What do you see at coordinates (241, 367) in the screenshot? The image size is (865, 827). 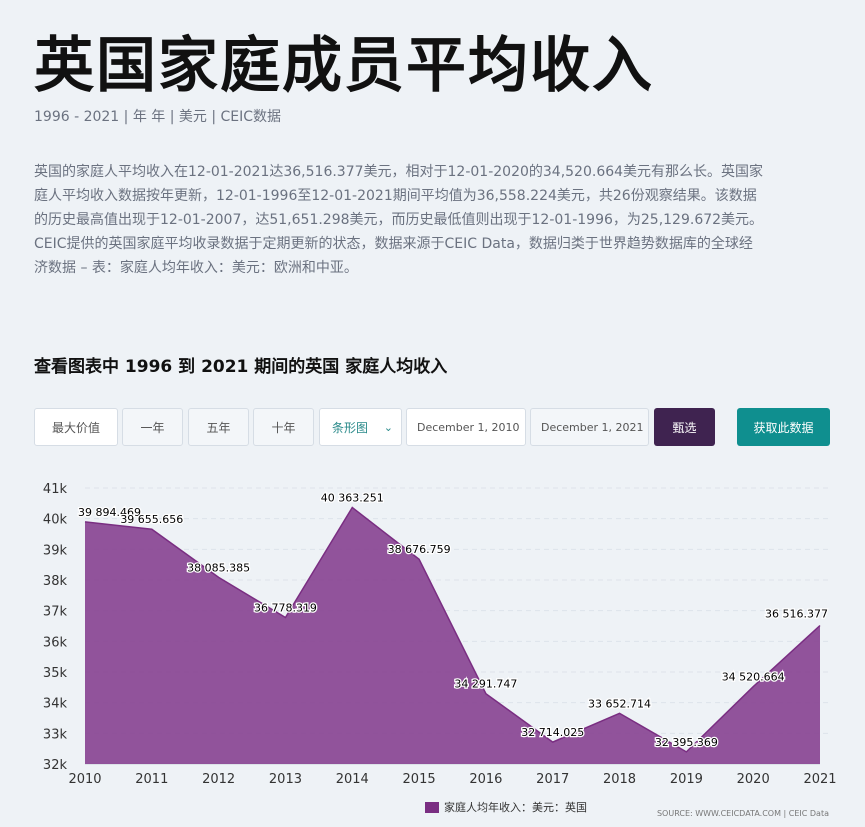 I see `chart-section-heading: 查看图表中 1996 到 2021 期间的英国 家庭人均收入` at bounding box center [241, 367].